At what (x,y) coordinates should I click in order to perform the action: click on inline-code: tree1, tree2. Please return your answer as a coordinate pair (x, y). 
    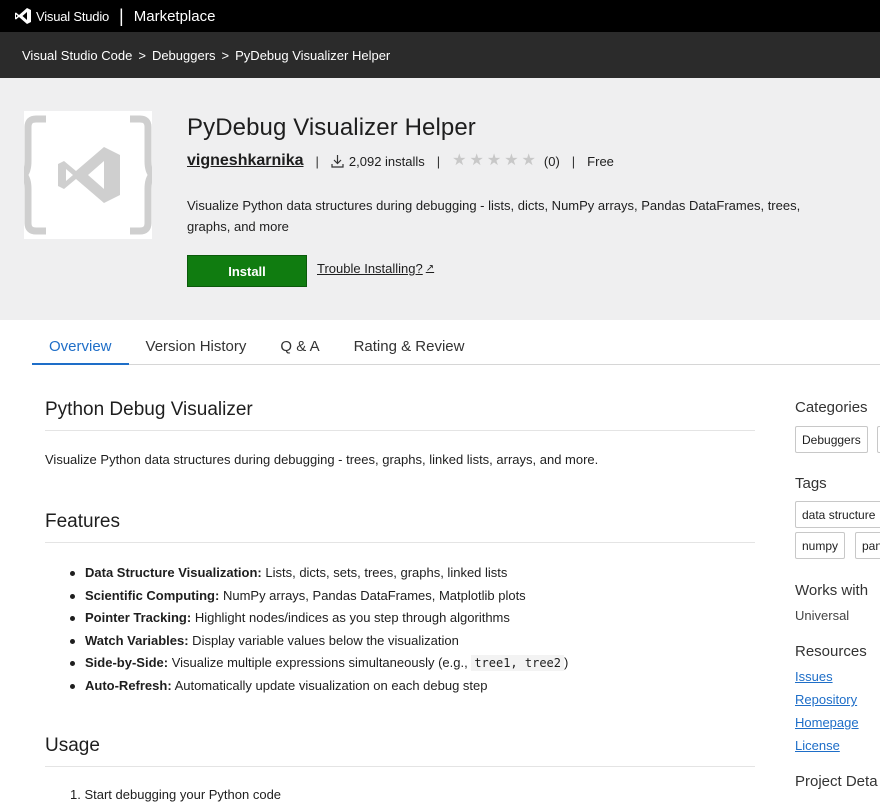
    Looking at the image, I should click on (518, 663).